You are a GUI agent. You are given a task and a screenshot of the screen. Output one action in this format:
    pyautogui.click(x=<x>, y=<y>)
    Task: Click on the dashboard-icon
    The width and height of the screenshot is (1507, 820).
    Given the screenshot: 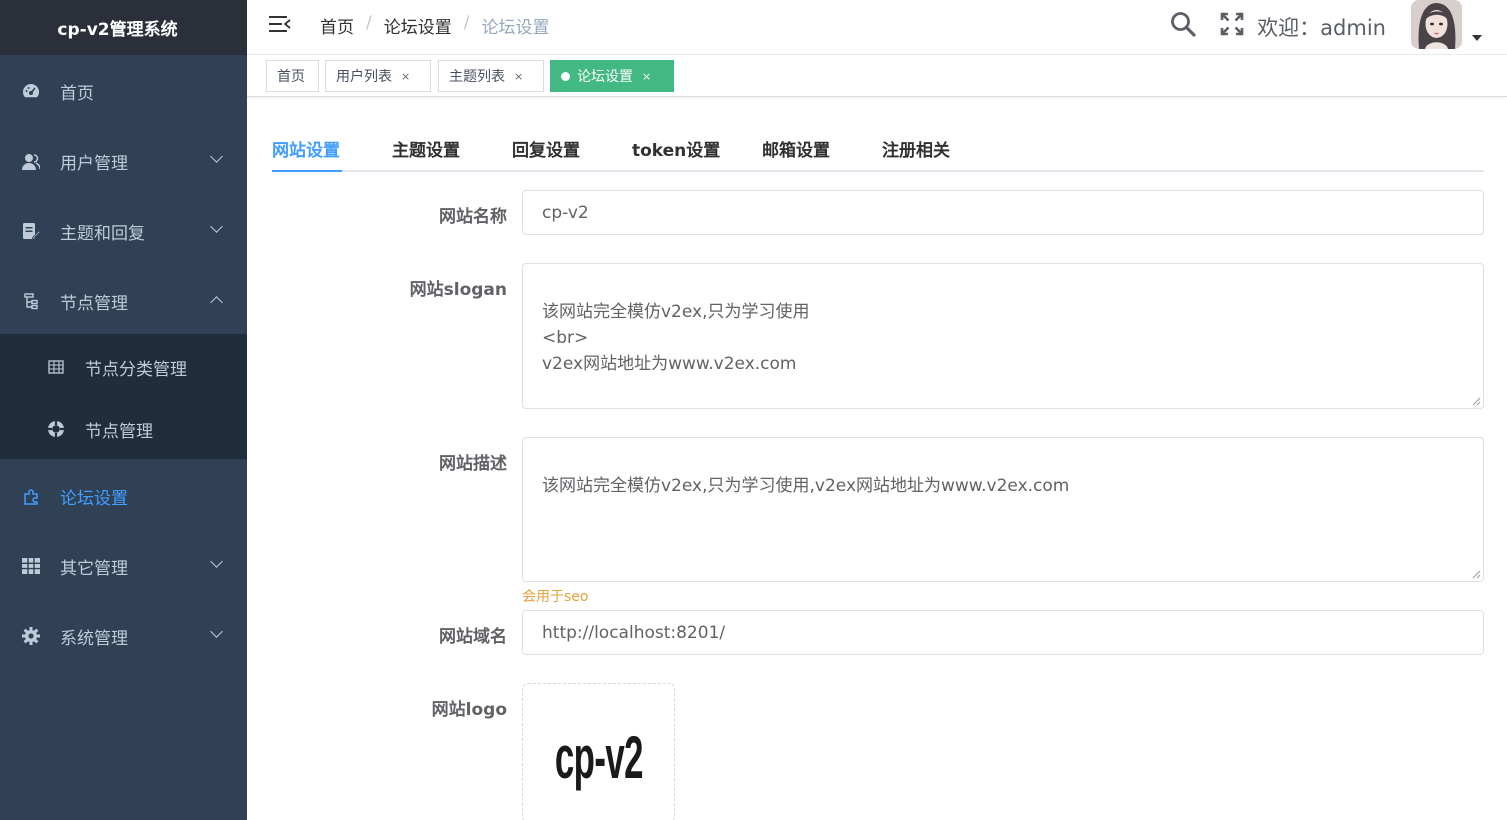 What is the action you would take?
    pyautogui.click(x=31, y=91)
    